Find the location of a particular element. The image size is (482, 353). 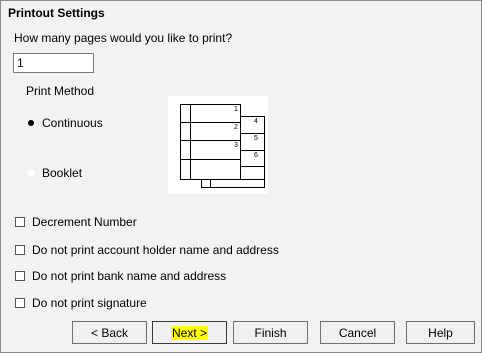

radio-booklet-label: Booklet is located at coordinates (62, 173).